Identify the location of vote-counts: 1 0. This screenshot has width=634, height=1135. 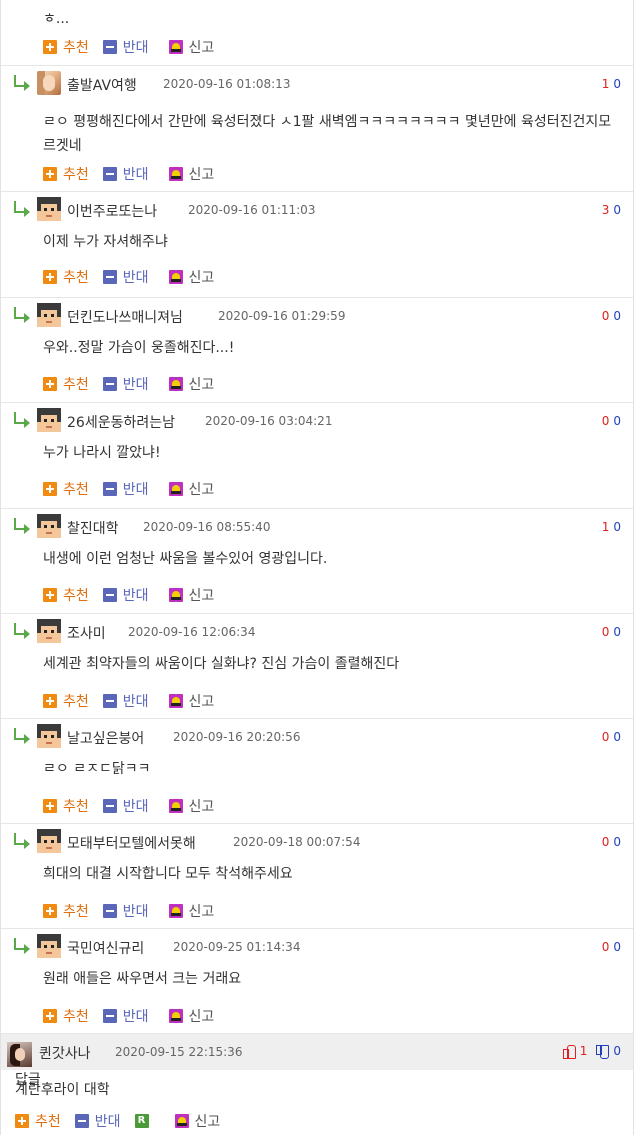
(591, 1051).